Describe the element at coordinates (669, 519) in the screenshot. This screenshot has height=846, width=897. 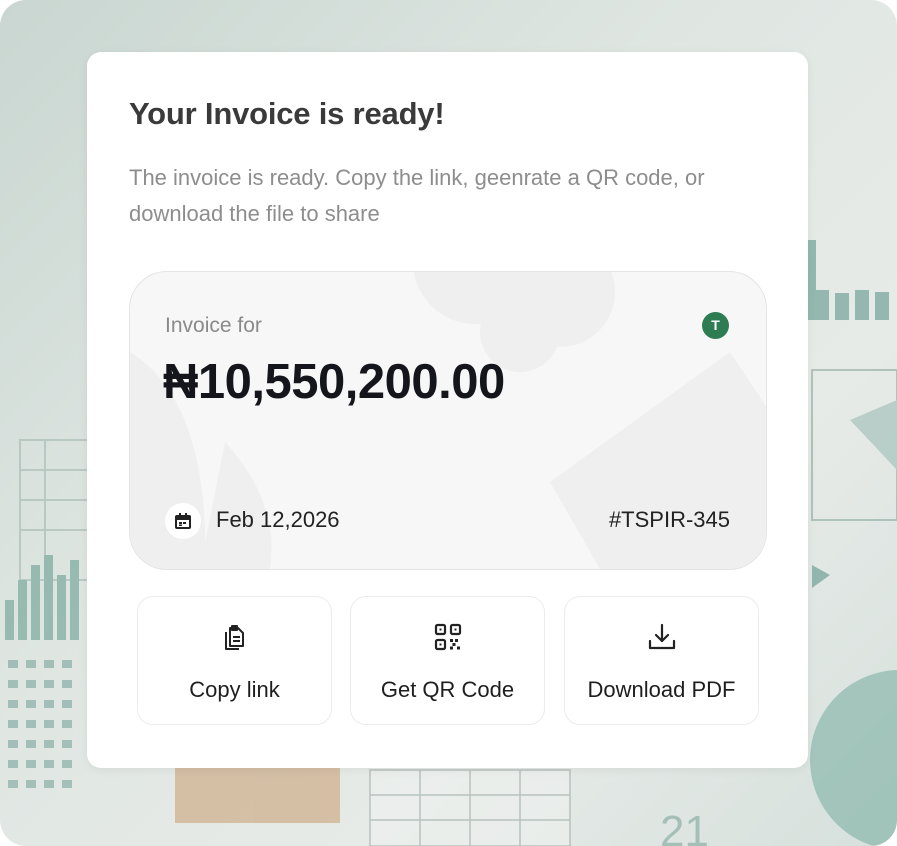
I see `invoice-number: #TSPIR-345` at that location.